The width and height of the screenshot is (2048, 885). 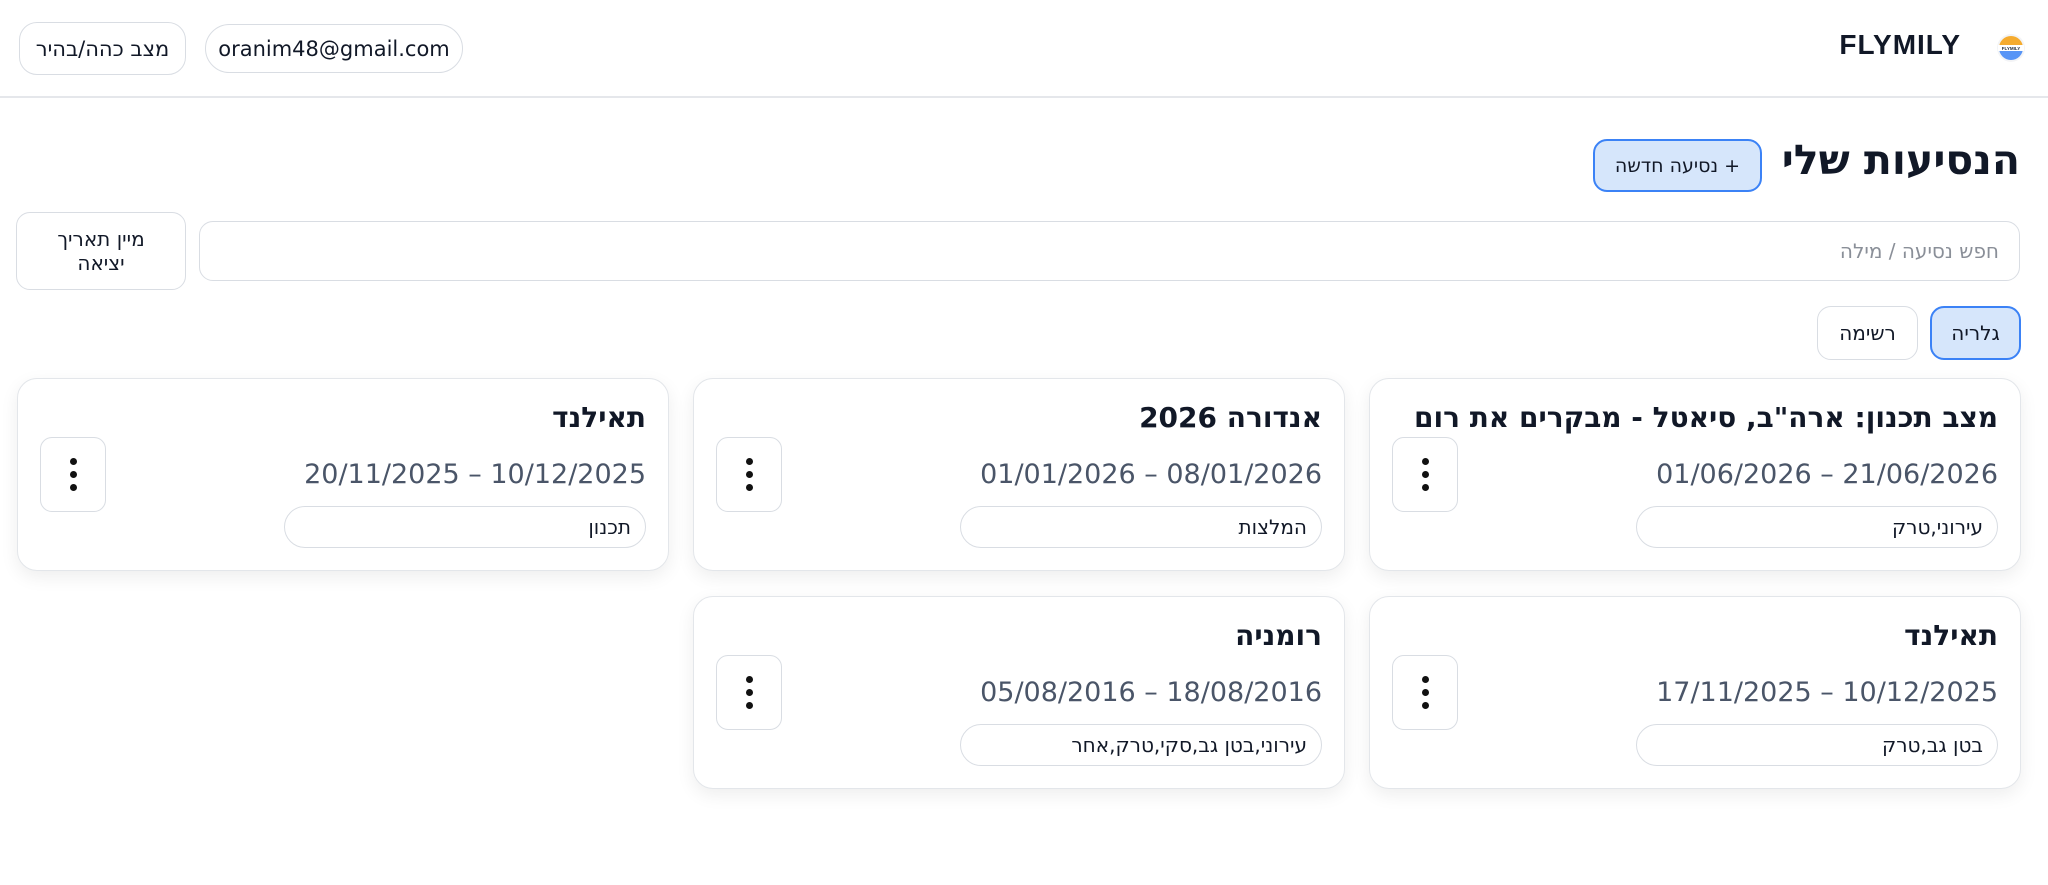 What do you see at coordinates (465, 527) in the screenshot?
I see `trip-tags: תכנון` at bounding box center [465, 527].